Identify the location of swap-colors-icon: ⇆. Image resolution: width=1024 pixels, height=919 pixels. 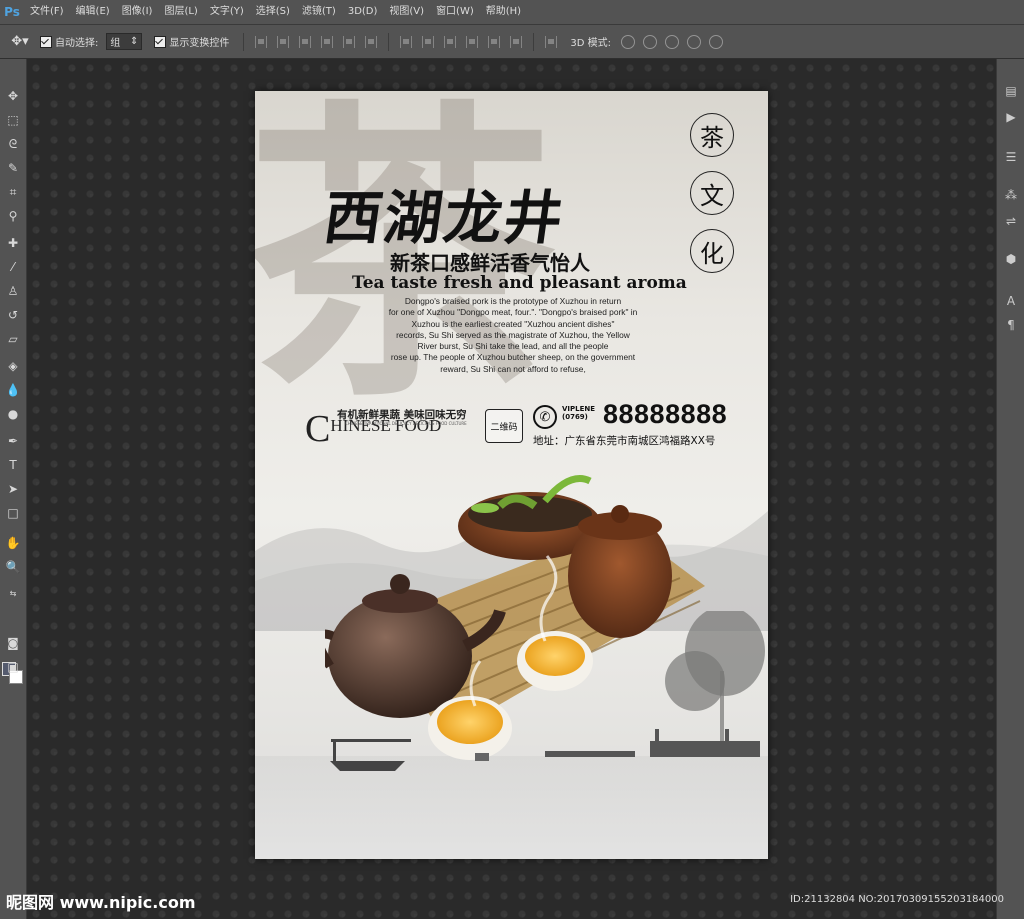
(13, 593).